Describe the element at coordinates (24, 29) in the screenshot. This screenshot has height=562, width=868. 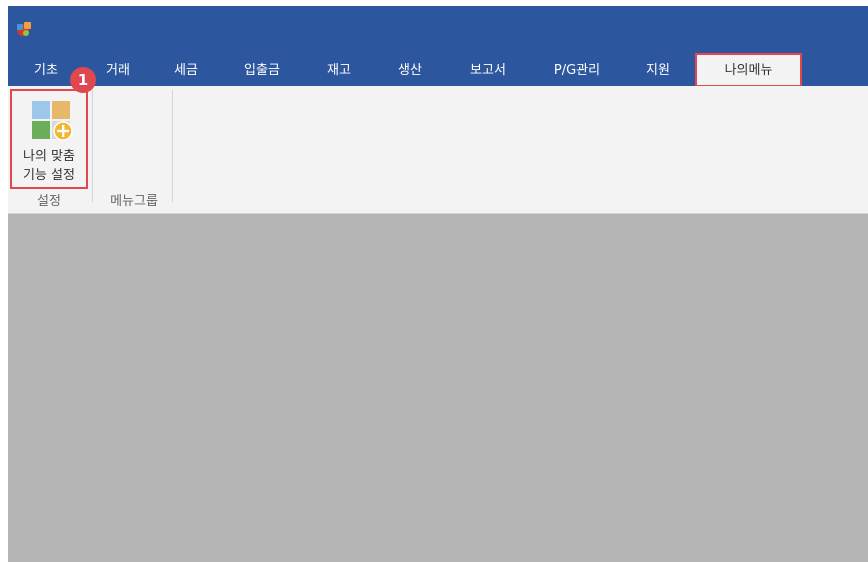
I see `app-logo-icon` at that location.